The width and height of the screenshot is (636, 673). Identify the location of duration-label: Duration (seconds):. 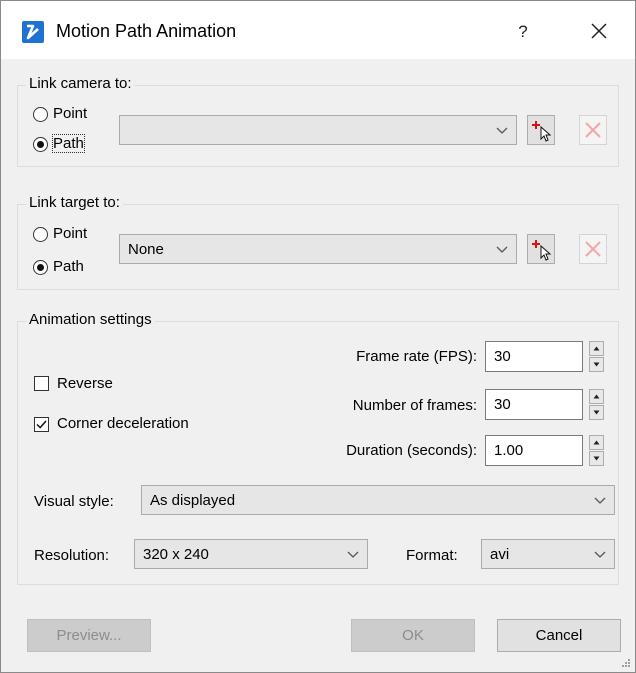
(411, 450).